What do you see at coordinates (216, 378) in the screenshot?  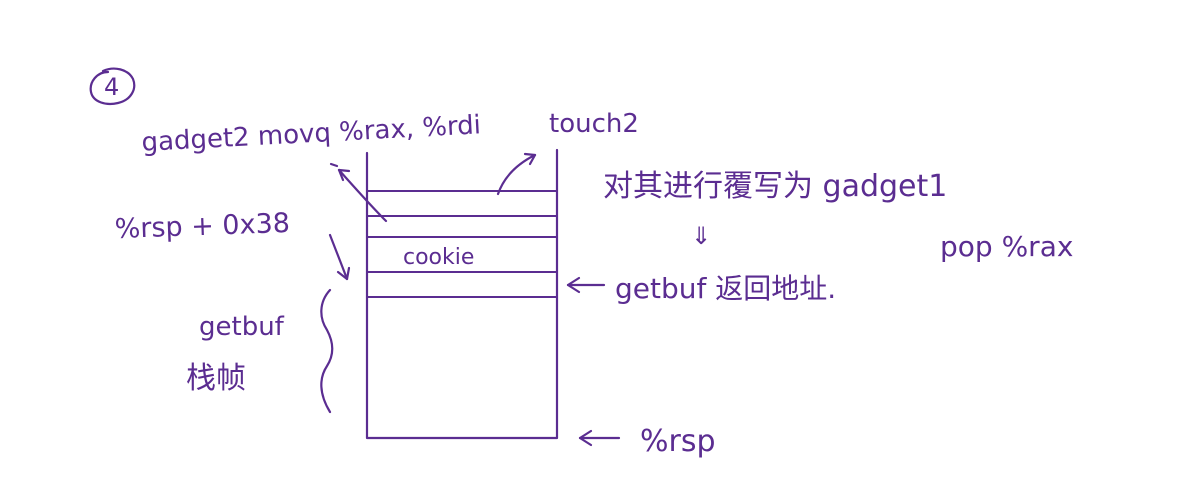 I see `frame-label: 栈帧` at bounding box center [216, 378].